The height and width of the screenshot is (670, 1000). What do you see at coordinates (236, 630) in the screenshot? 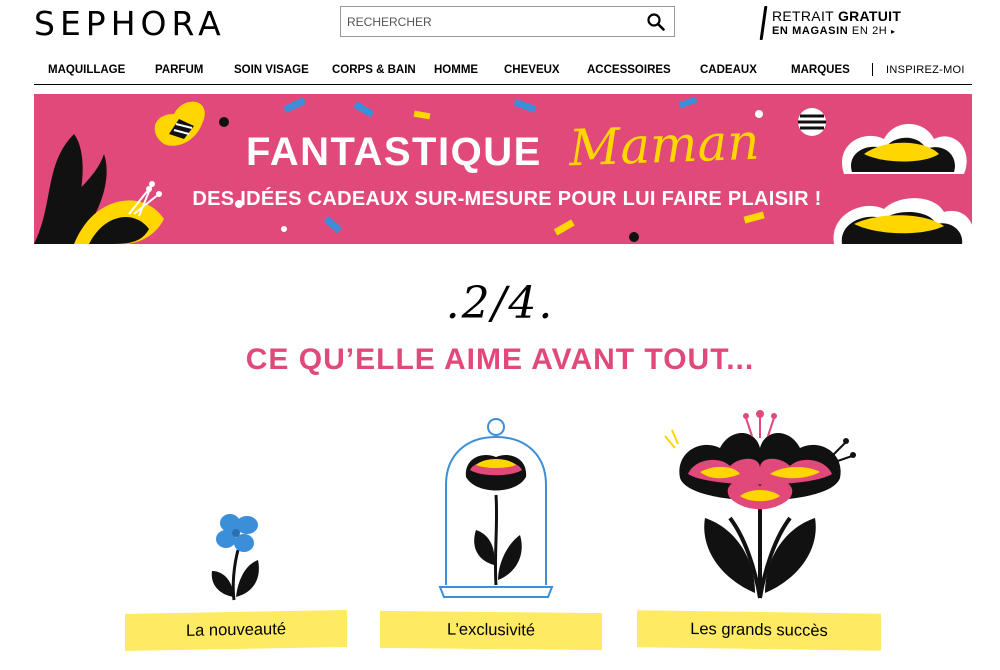
I see `card-label-nouveaute: La nouveauté` at bounding box center [236, 630].